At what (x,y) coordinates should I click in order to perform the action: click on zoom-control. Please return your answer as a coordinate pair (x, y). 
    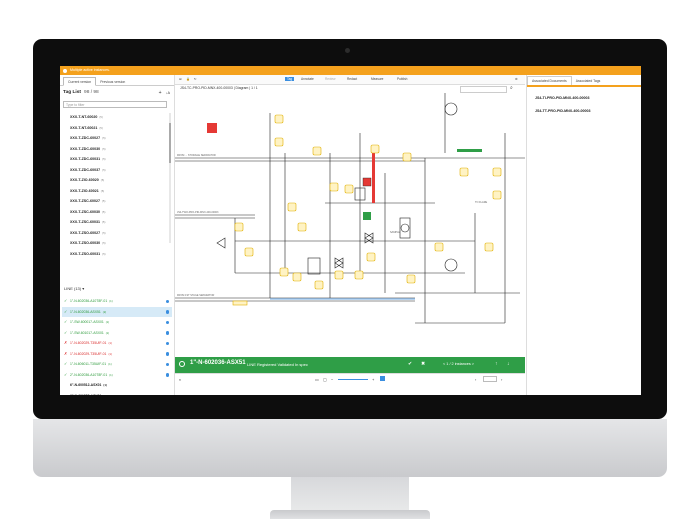
    Looking at the image, I should click on (483, 89).